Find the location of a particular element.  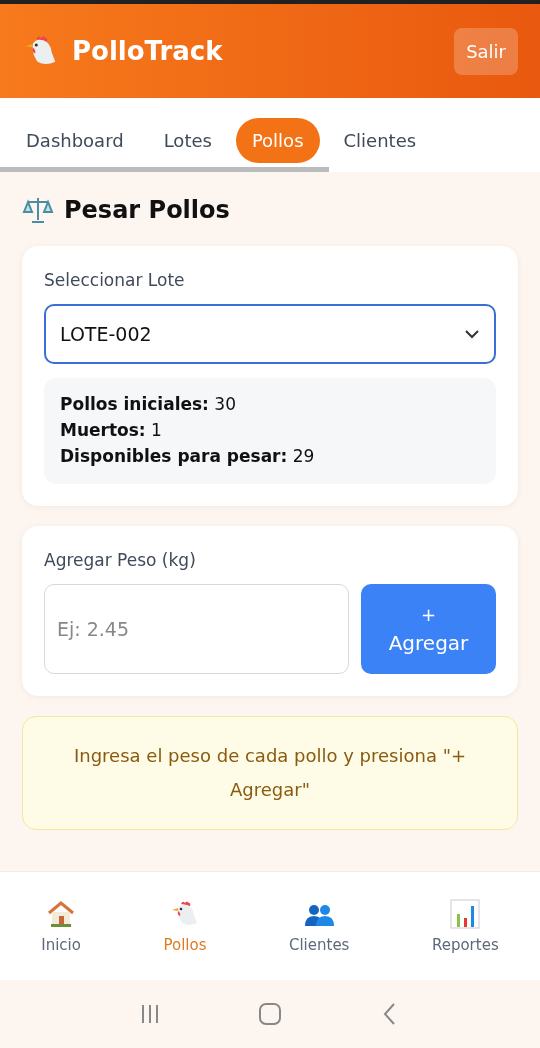

info-line: Muertos: 1 is located at coordinates (111, 430).